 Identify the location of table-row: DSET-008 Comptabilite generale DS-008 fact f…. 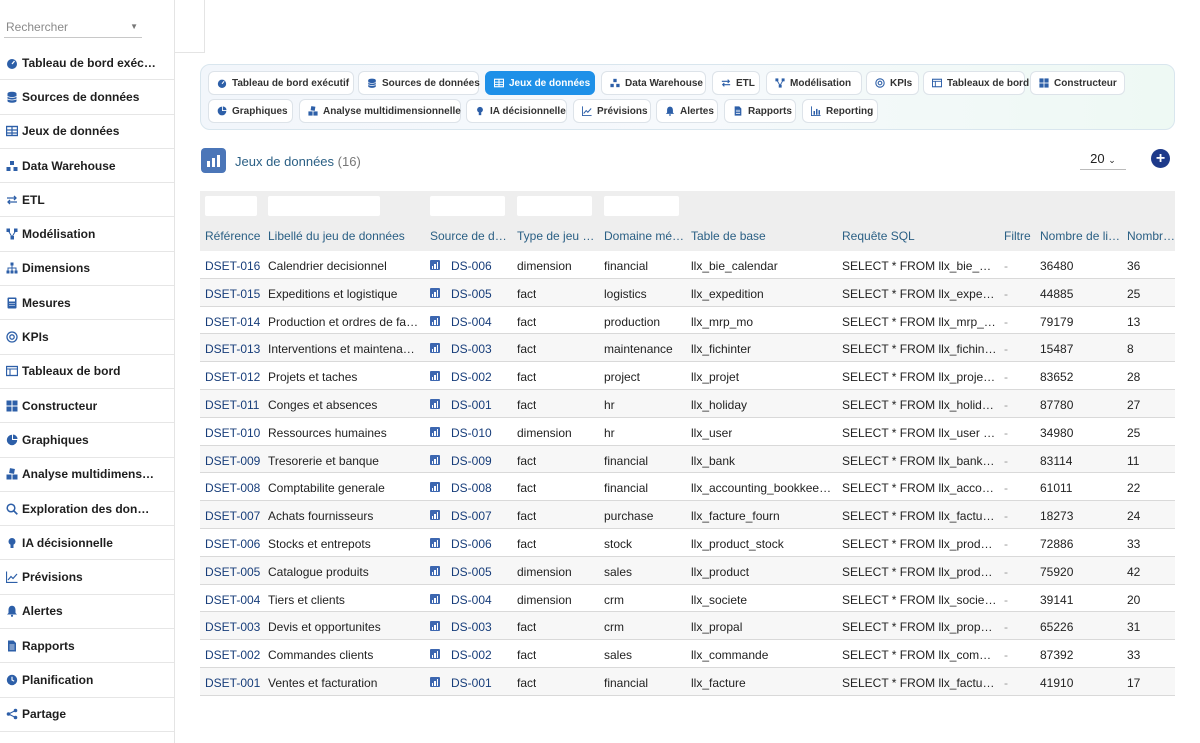
(687, 487).